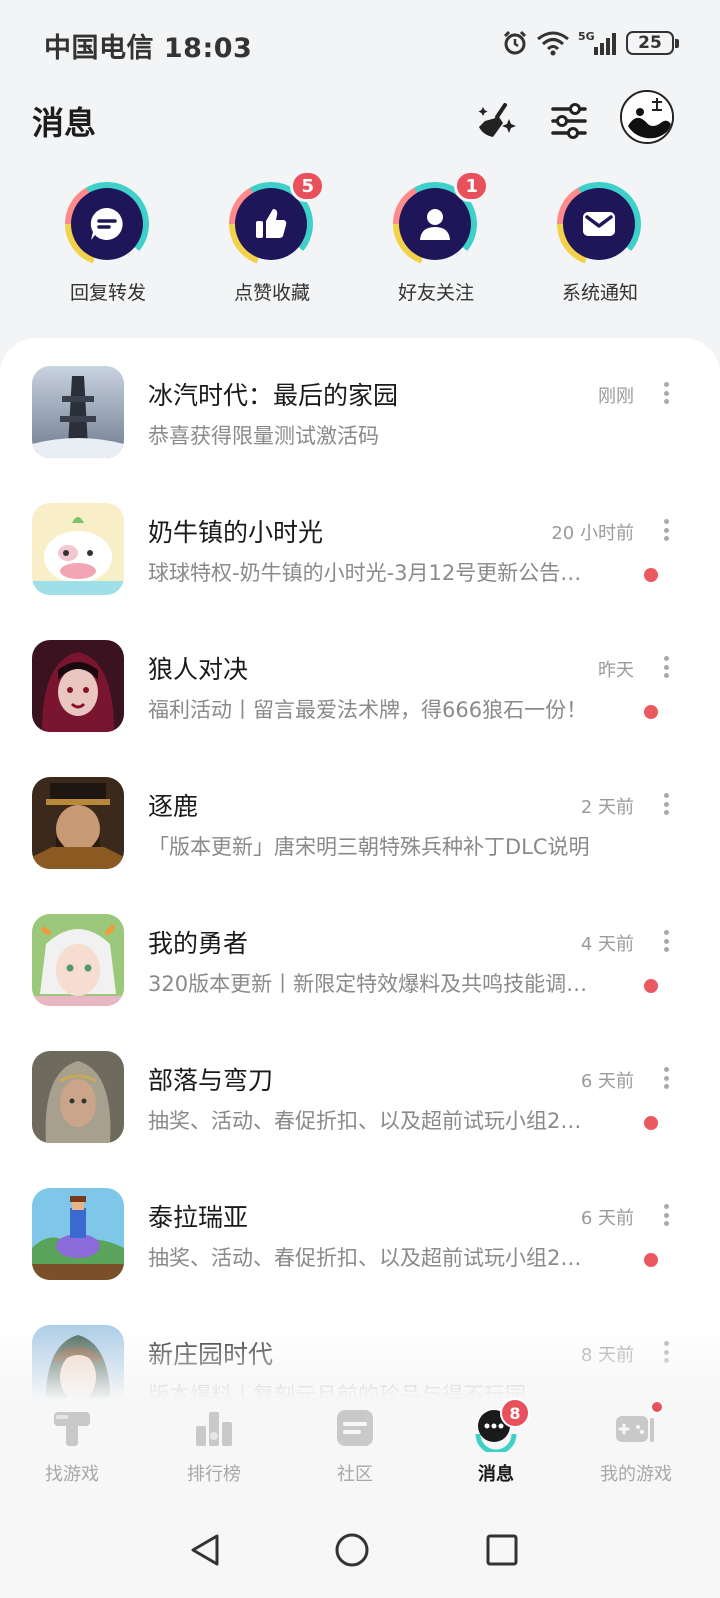 The height and width of the screenshot is (1598, 720). I want to click on message-preview: 福利活动丨留言最爱法术牌，得666狼石一份！, so click(368, 710).